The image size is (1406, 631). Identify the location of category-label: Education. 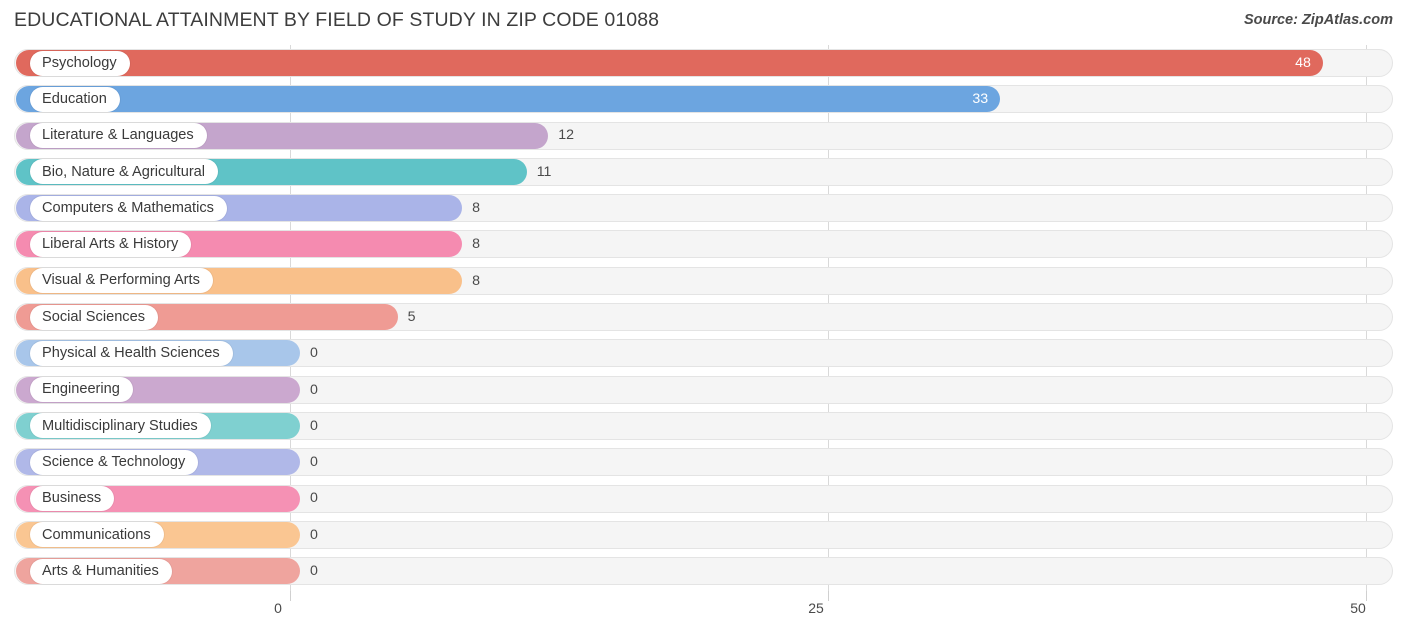
(75, 99).